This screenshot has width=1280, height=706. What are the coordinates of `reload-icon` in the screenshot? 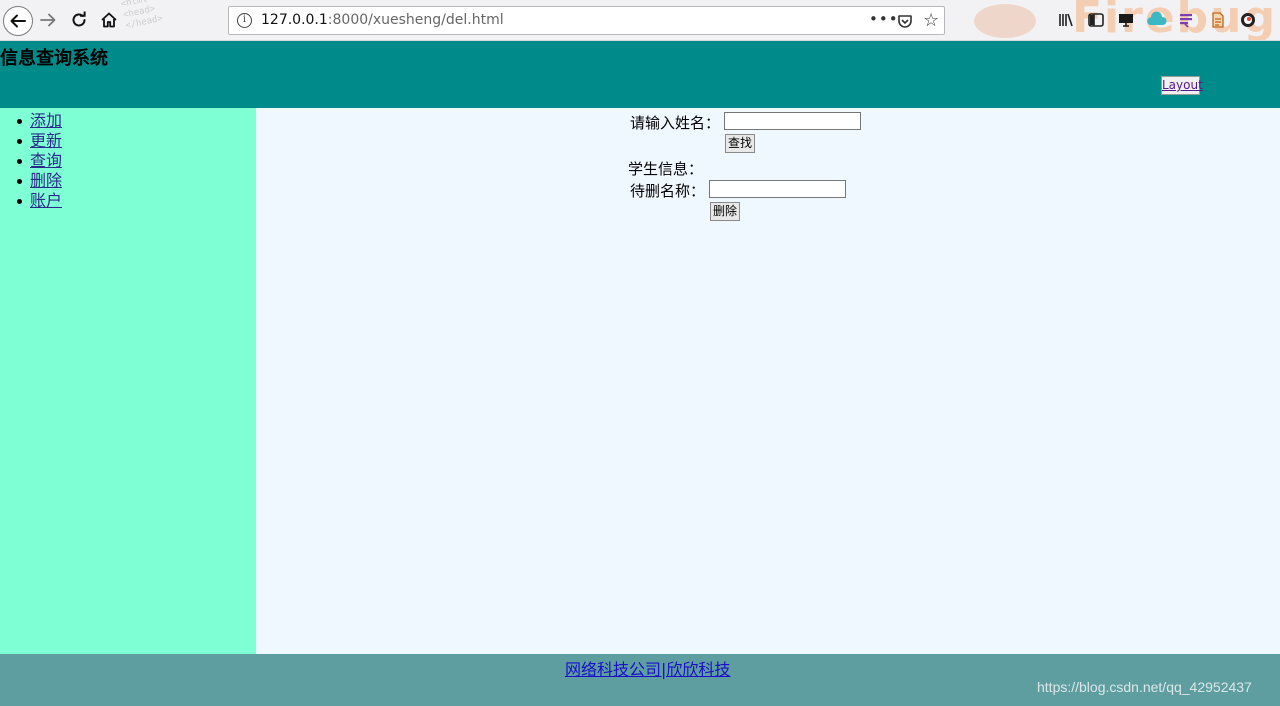 It's located at (79, 19).